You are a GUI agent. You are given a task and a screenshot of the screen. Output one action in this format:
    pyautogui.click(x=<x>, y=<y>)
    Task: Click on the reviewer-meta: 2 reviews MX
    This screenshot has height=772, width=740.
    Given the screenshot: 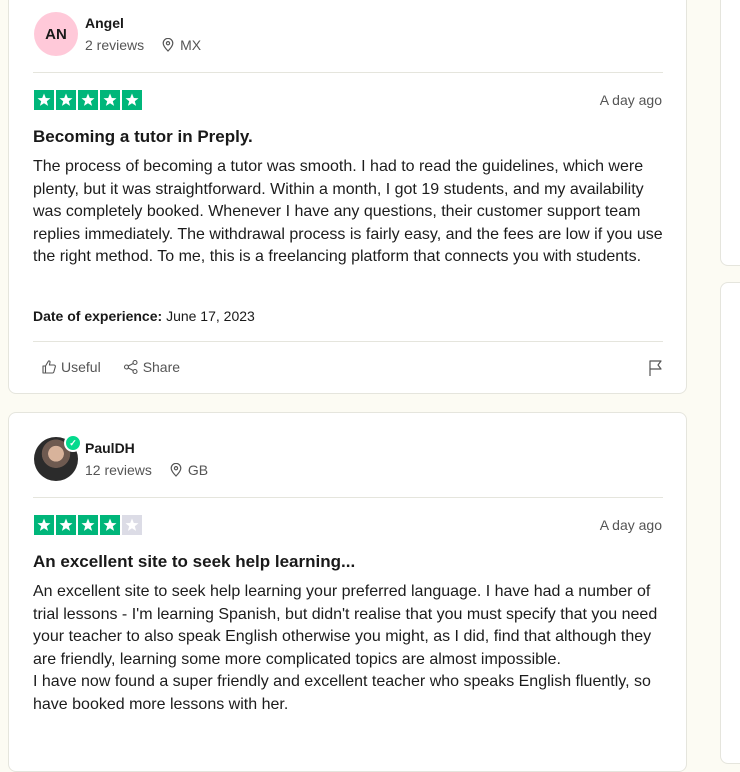 What is the action you would take?
    pyautogui.click(x=143, y=45)
    